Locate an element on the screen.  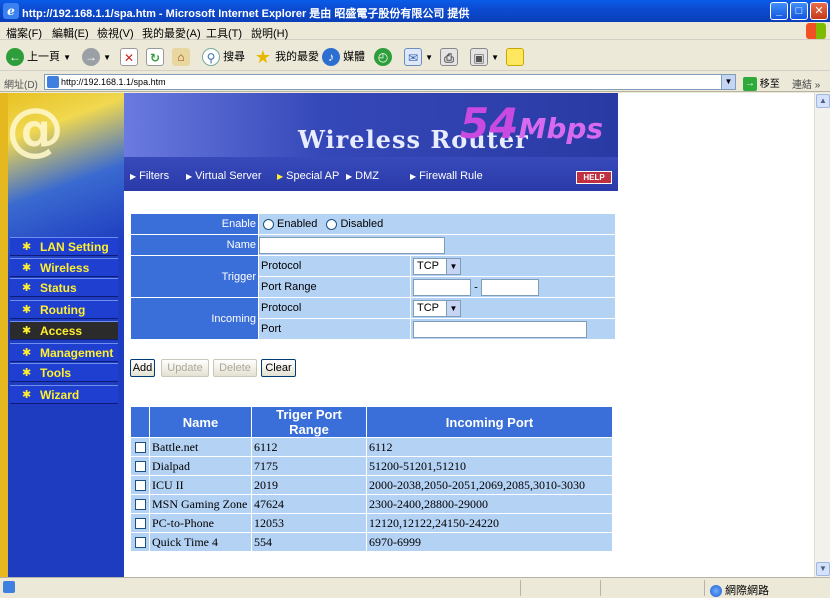
add-button: Add is located at coordinates (142, 368).